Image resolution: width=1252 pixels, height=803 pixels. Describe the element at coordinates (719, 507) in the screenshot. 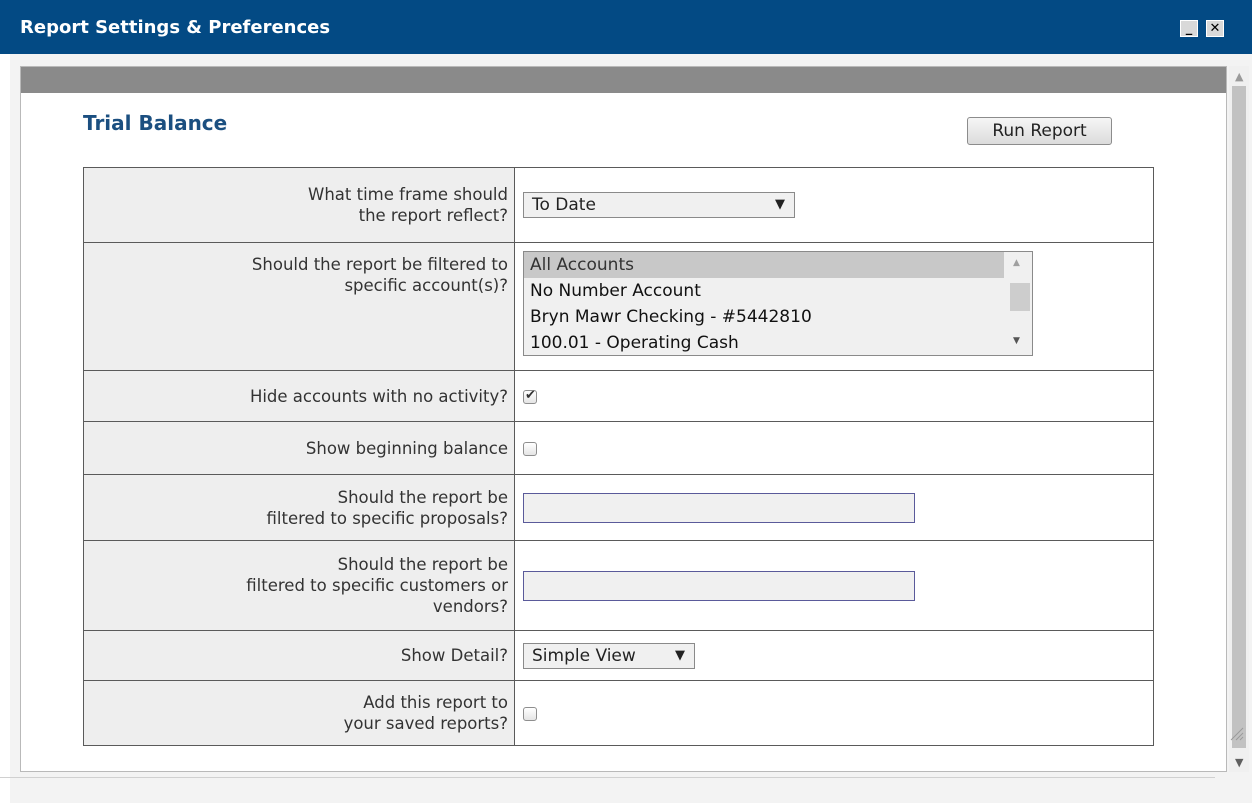

I see `proposals-input` at that location.